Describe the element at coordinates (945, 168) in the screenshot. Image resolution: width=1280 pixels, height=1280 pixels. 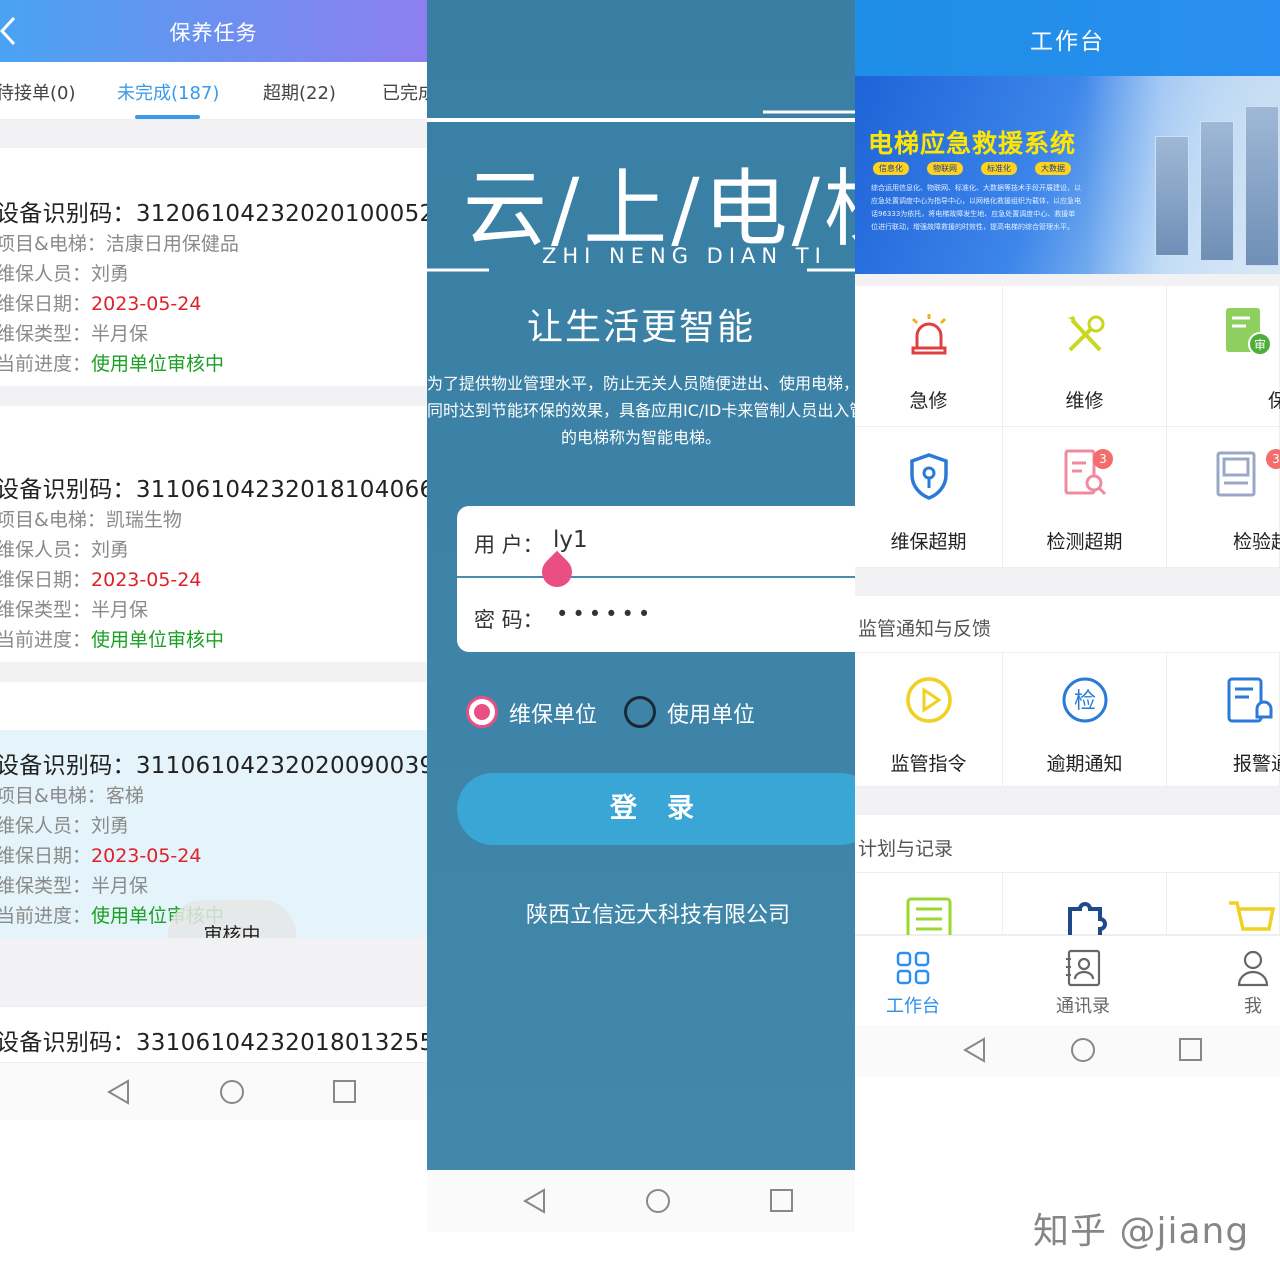
I see `banner-tag: 物联网` at that location.